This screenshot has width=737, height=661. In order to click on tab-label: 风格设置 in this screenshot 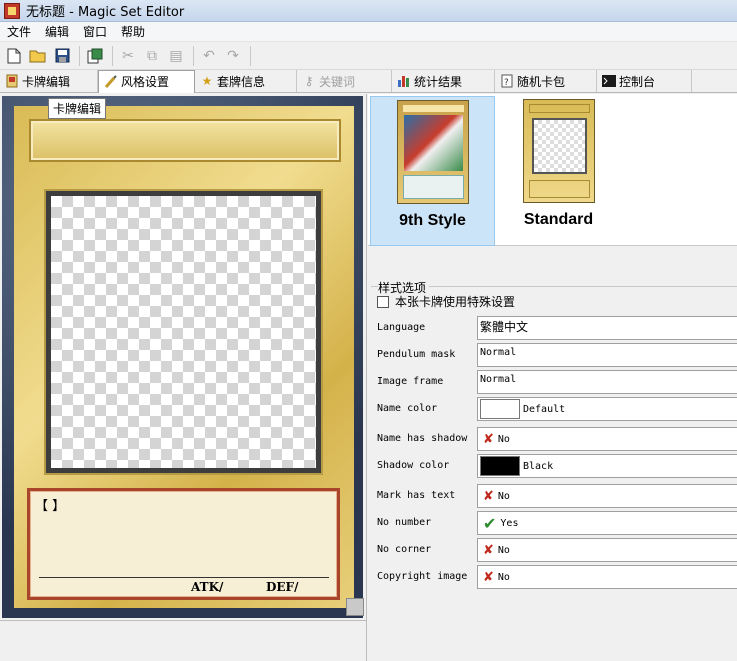, I will do `click(145, 82)`.